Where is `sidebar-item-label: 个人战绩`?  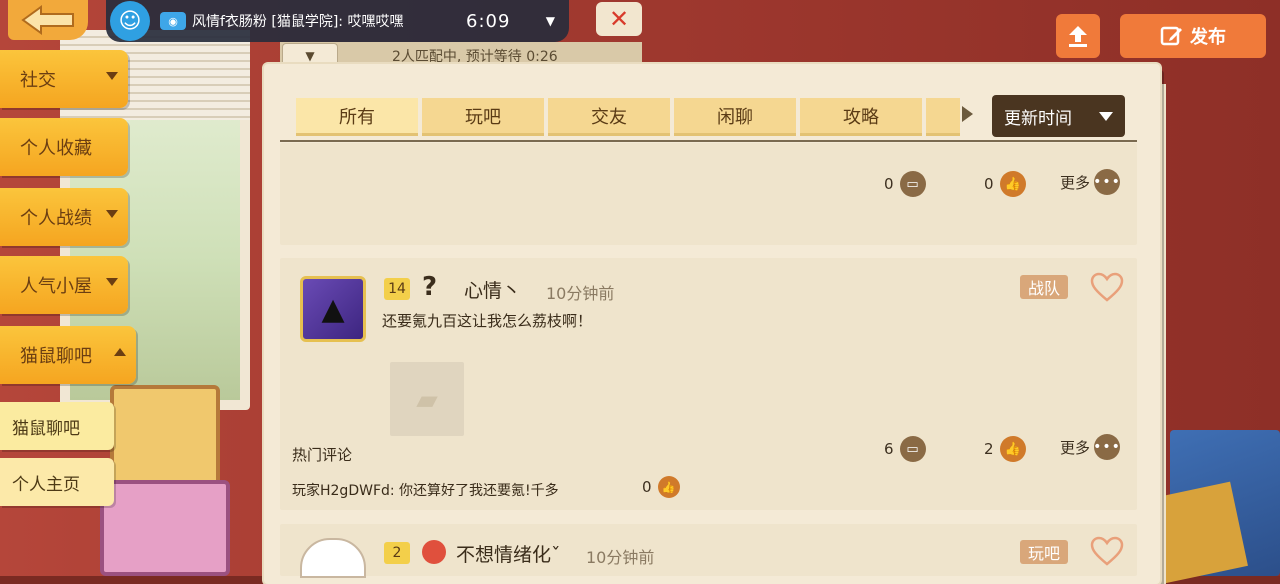 sidebar-item-label: 个人战绩 is located at coordinates (56, 218).